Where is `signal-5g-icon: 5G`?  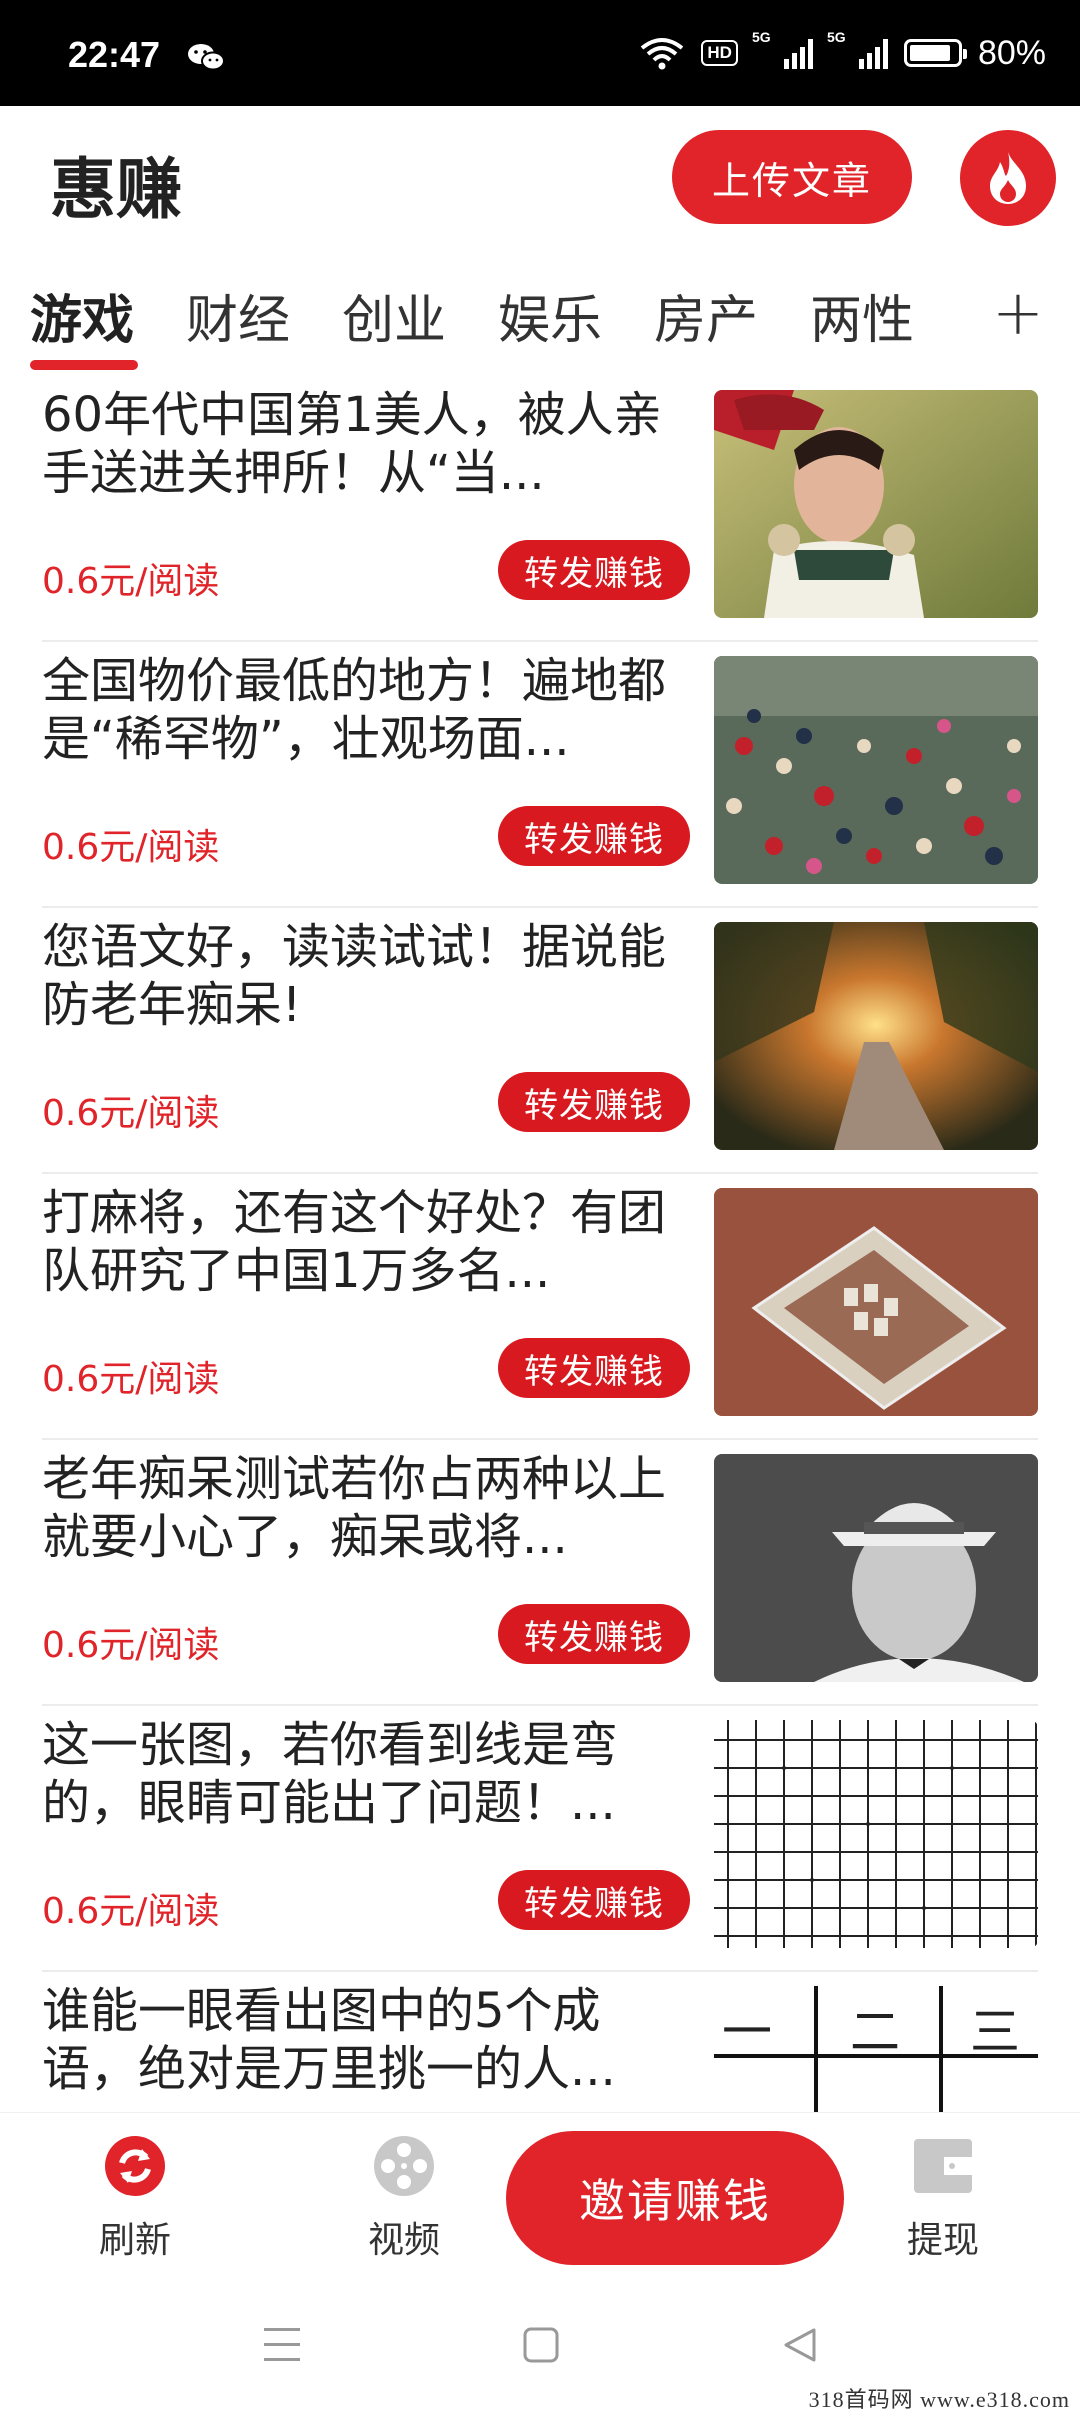
signal-5g-icon: 5G is located at coordinates (782, 49).